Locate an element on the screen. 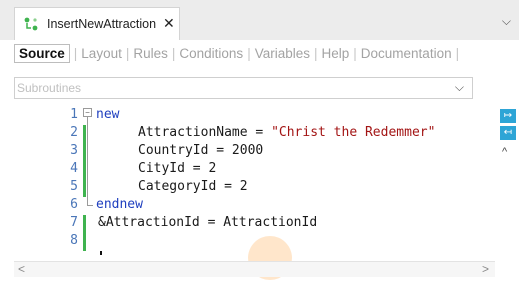 This screenshot has width=519, height=281. horizontal-scrollbar: < > is located at coordinates (254, 269).